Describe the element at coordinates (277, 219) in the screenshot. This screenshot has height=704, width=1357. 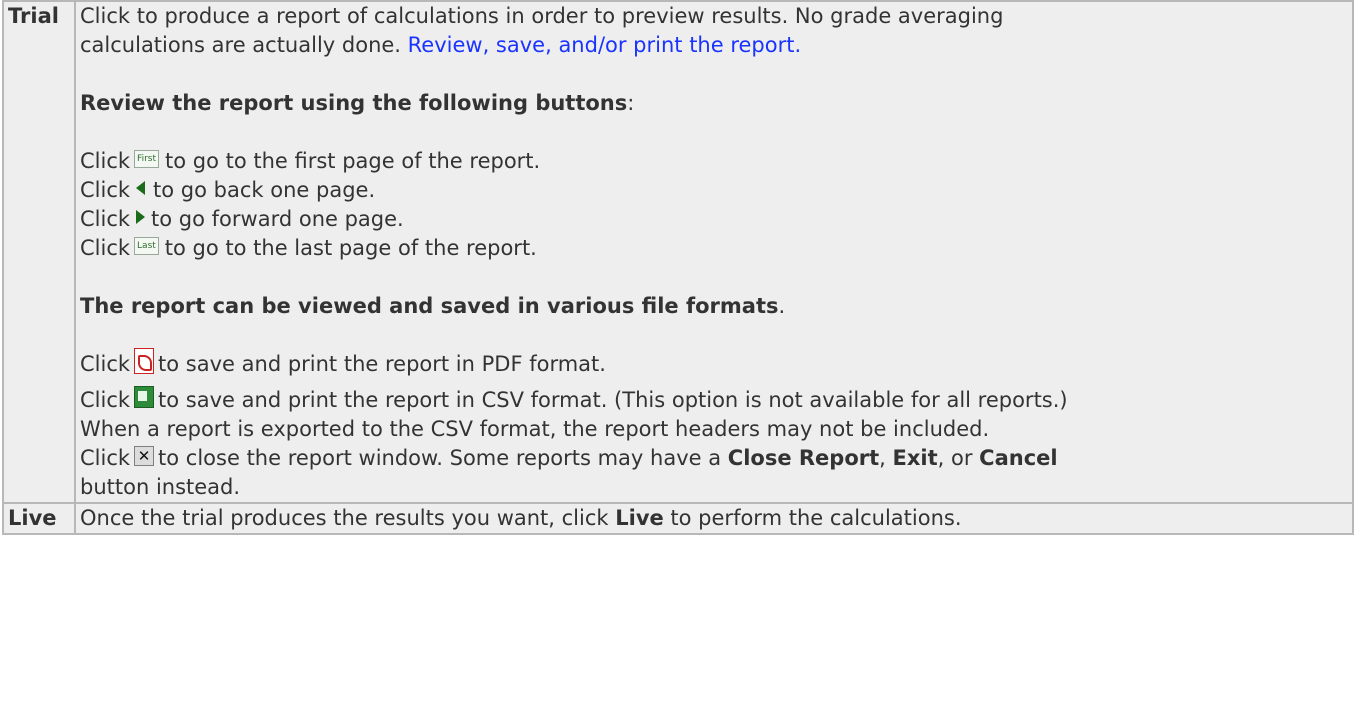
I see `nav-forward-text: to go forward one page.` at that location.